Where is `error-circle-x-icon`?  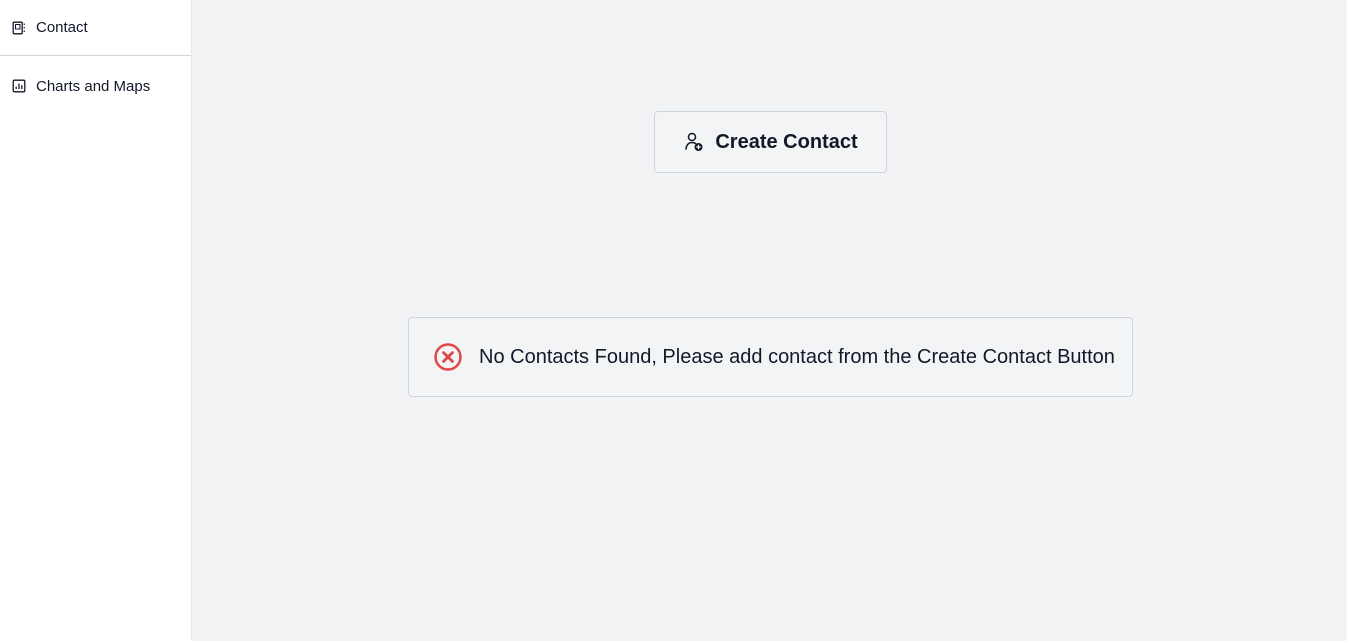 error-circle-x-icon is located at coordinates (448, 357).